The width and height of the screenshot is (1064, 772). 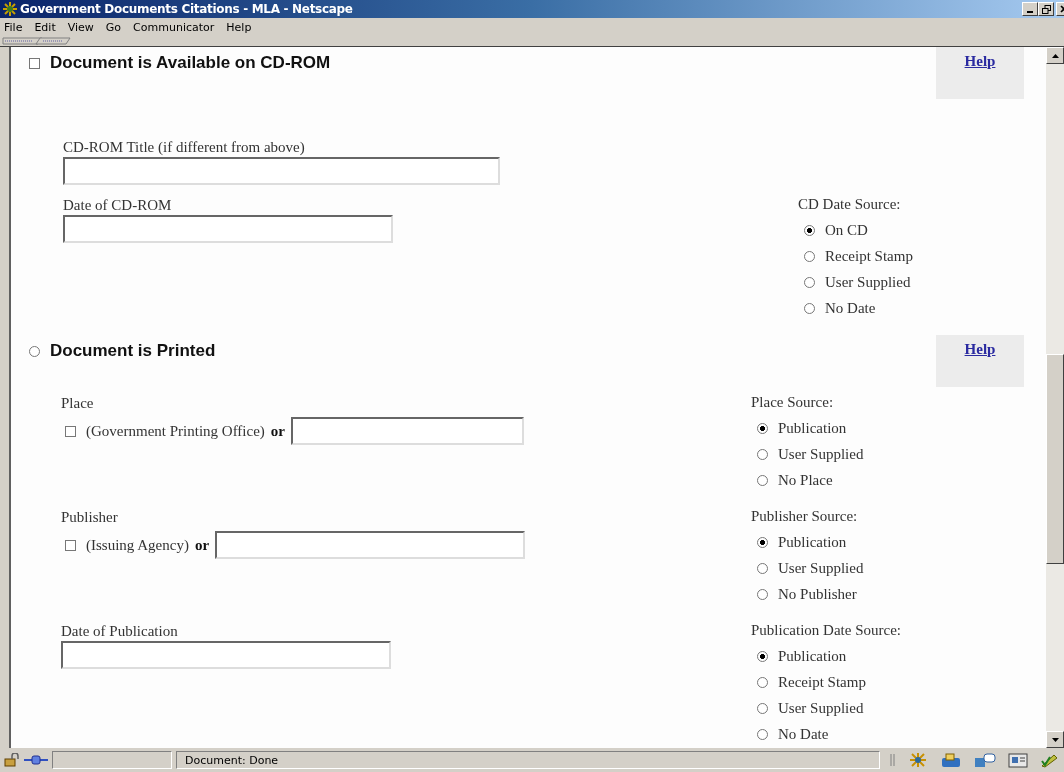 I want to click on minimize-button, so click(x=1030, y=9).